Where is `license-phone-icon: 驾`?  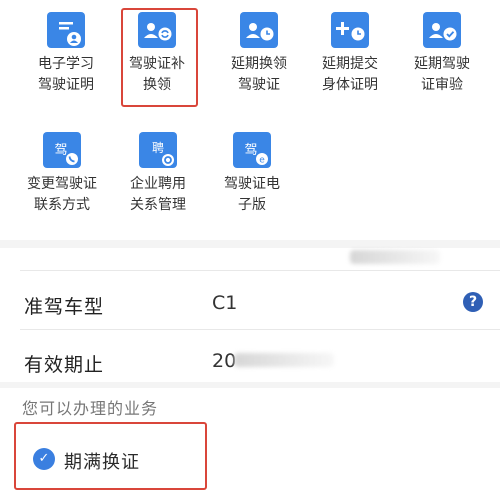
license-phone-icon: 驾 is located at coordinates (62, 150).